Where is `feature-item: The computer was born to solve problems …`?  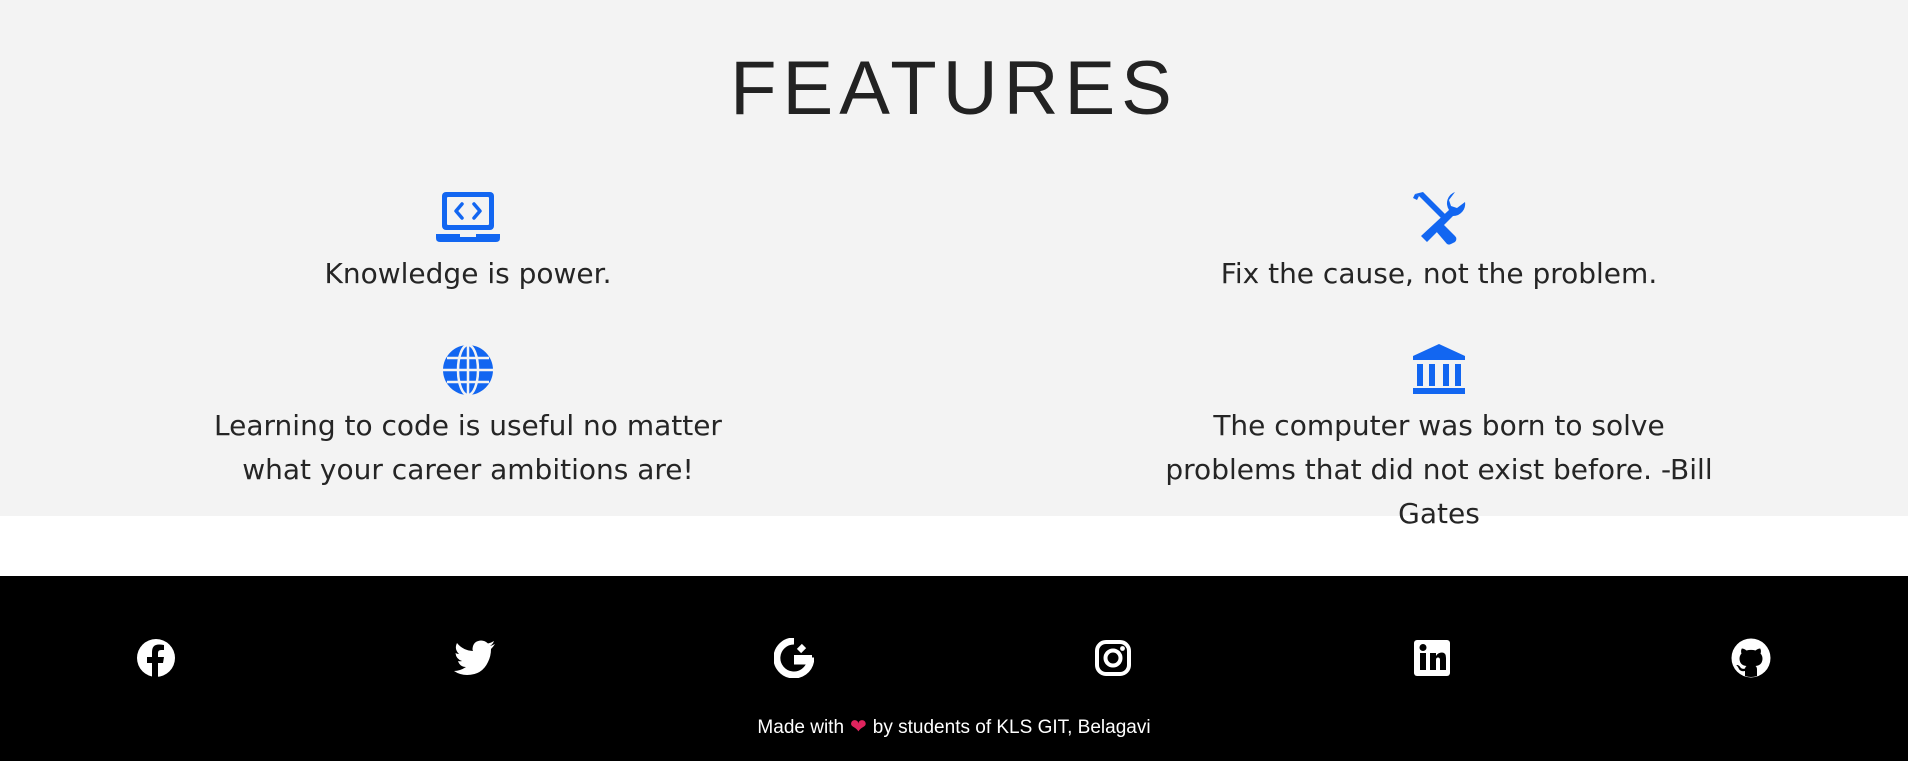
feature-item: The computer was born to solve problems … is located at coordinates (1439, 439).